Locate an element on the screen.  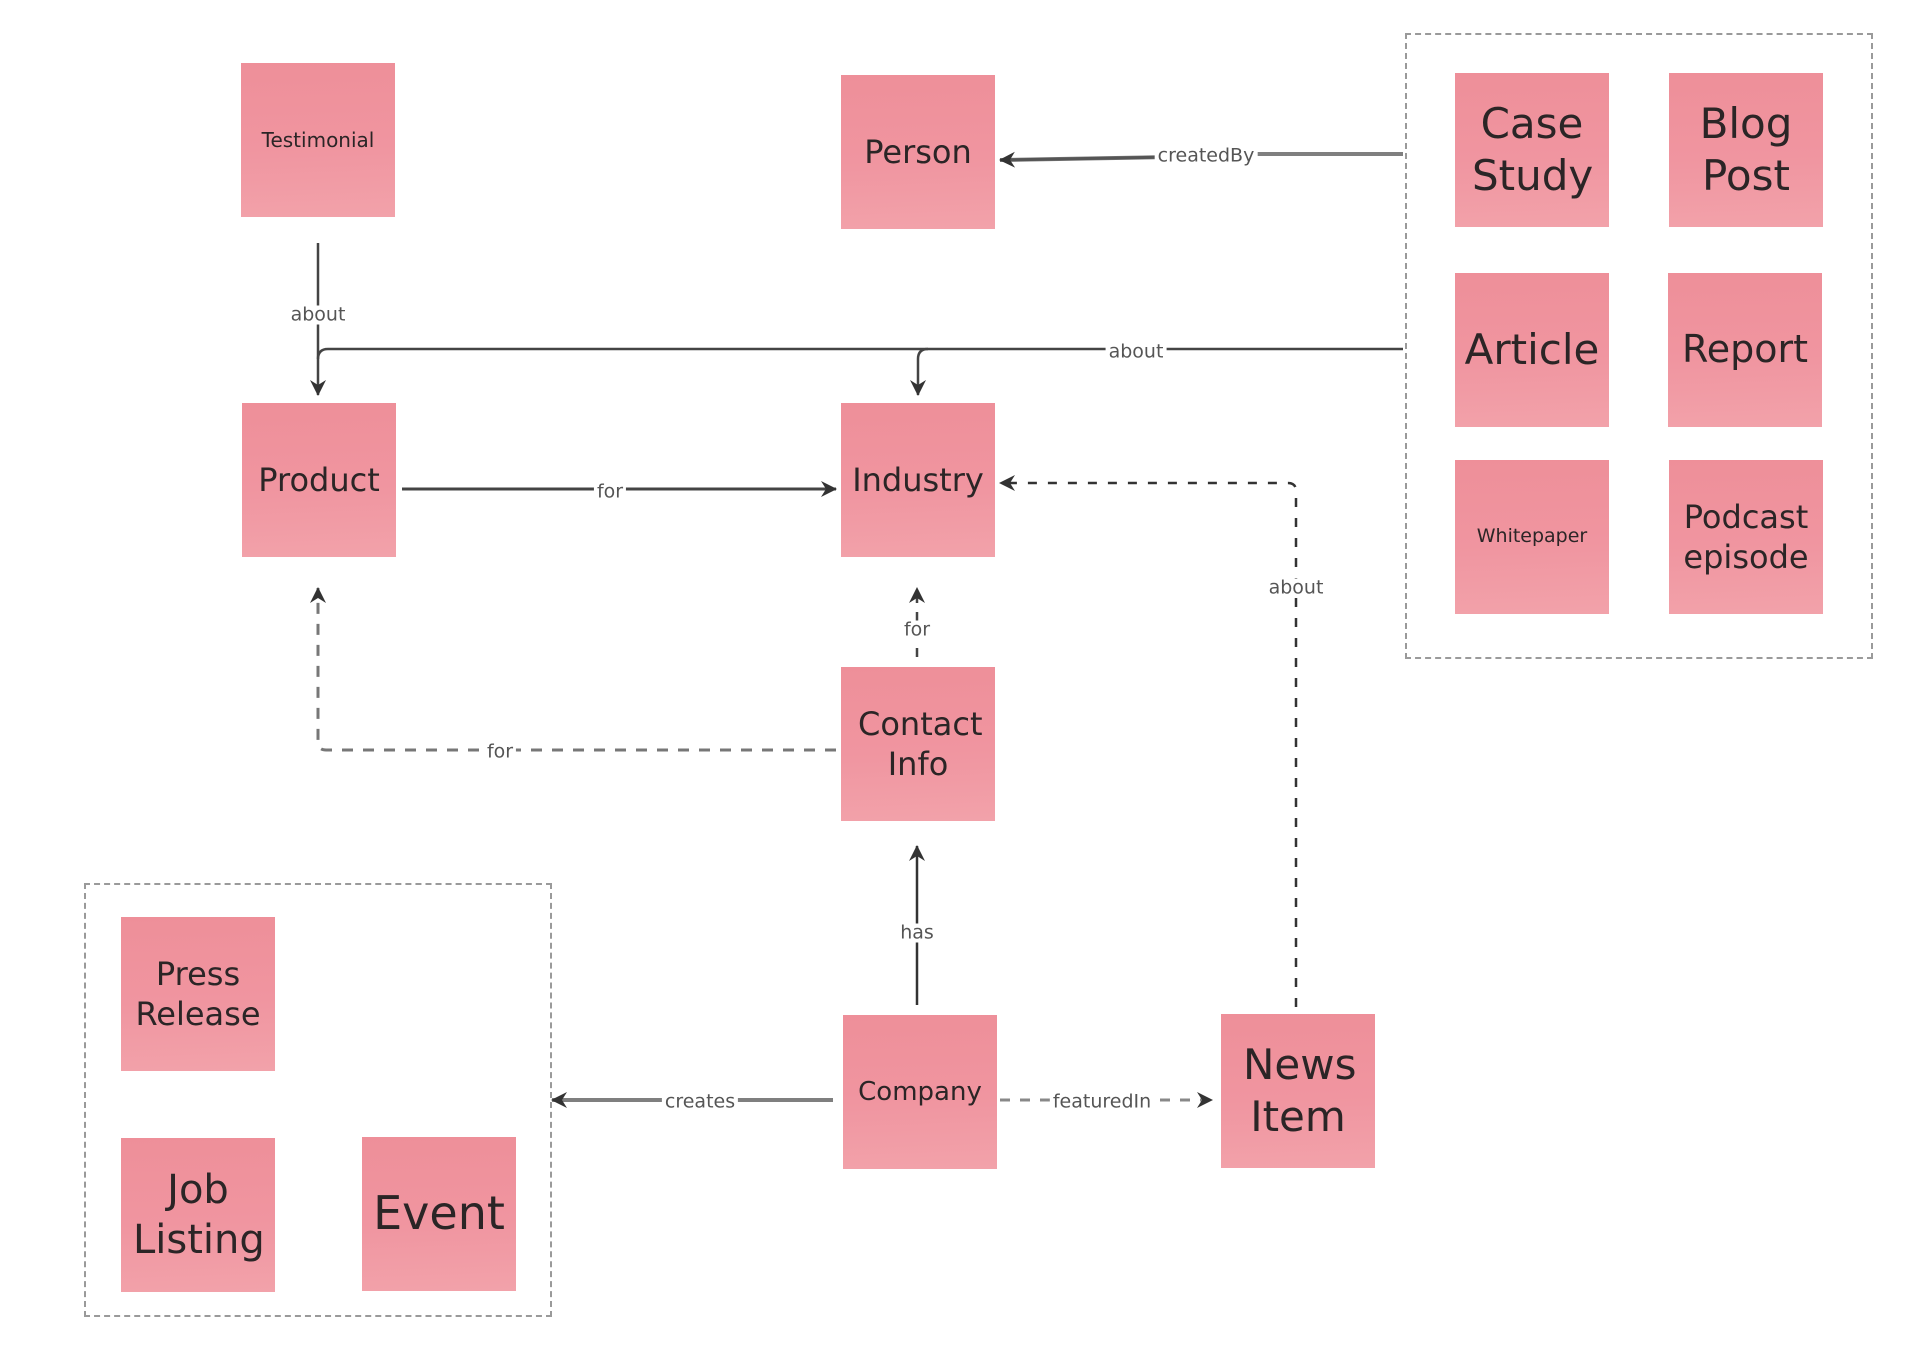
node-company: Company is located at coordinates (920, 1096).